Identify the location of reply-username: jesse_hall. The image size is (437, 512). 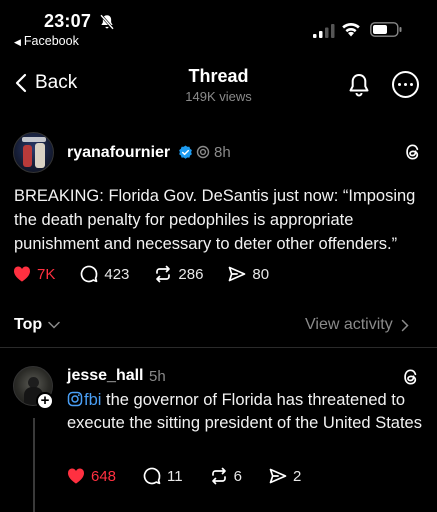
(105, 376).